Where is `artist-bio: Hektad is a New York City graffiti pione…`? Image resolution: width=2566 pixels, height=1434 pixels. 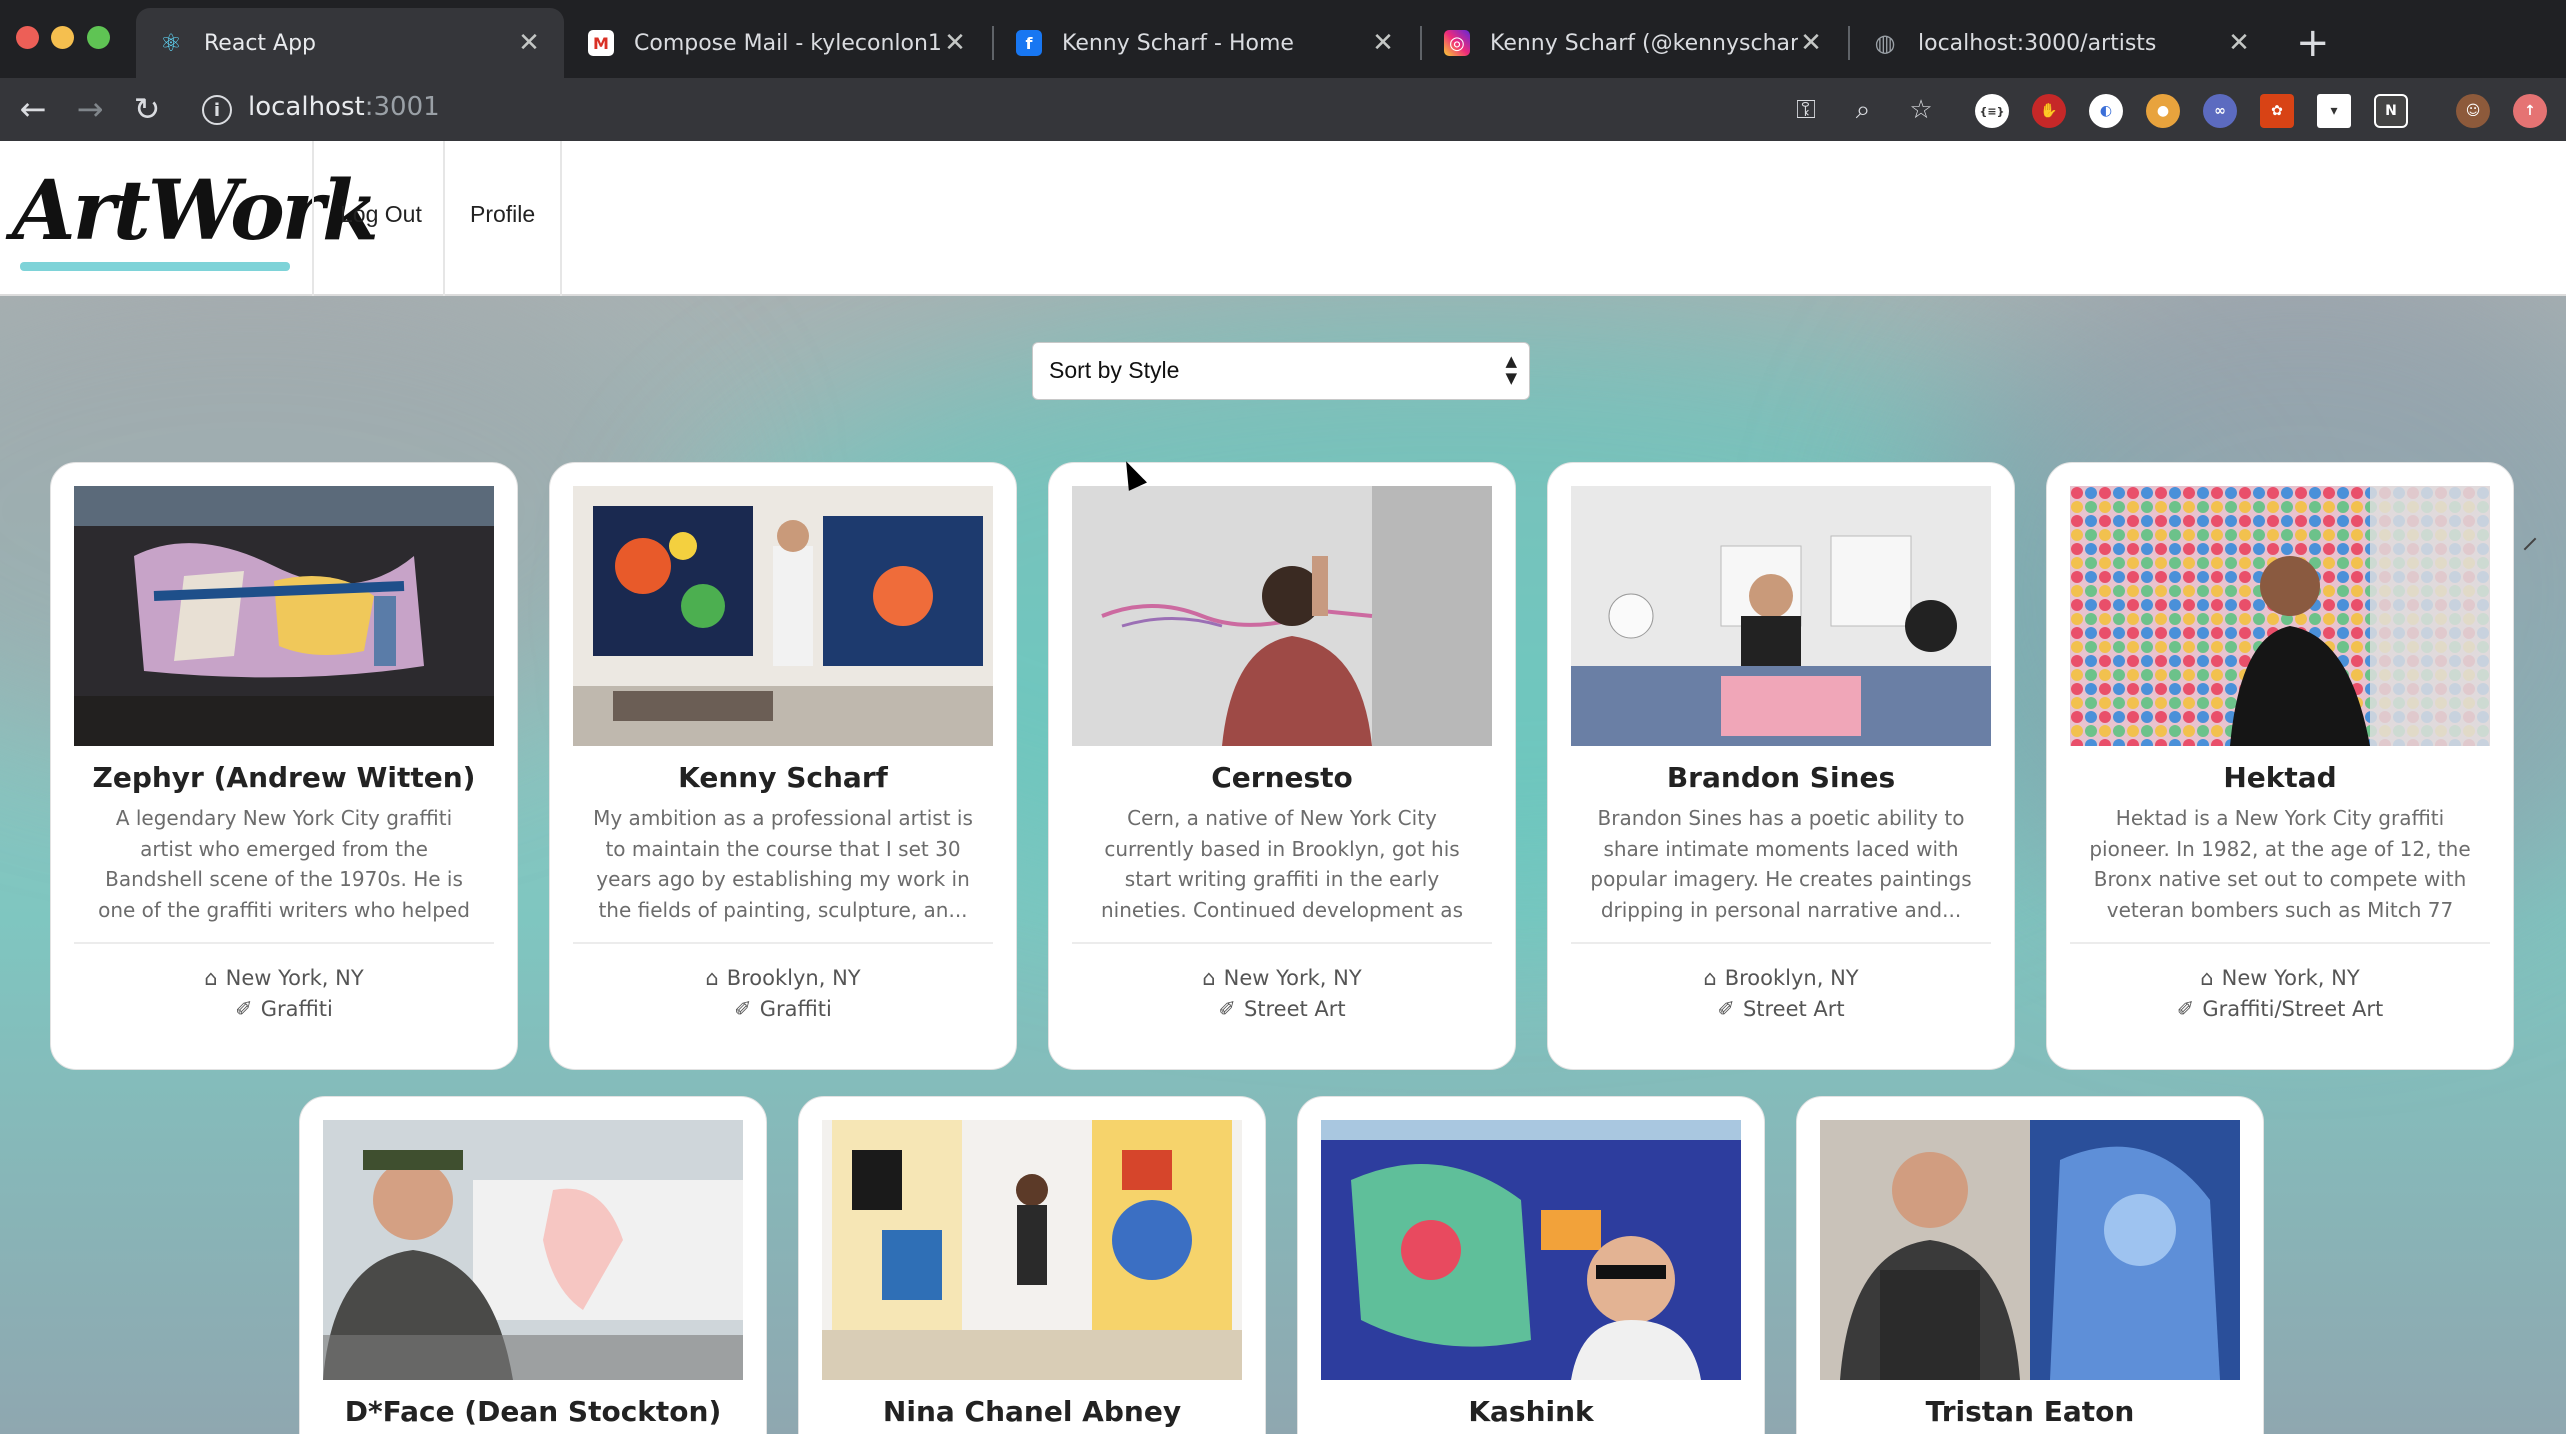
artist-bio: Hektad is a New York City graffiti pione… is located at coordinates (2280, 864).